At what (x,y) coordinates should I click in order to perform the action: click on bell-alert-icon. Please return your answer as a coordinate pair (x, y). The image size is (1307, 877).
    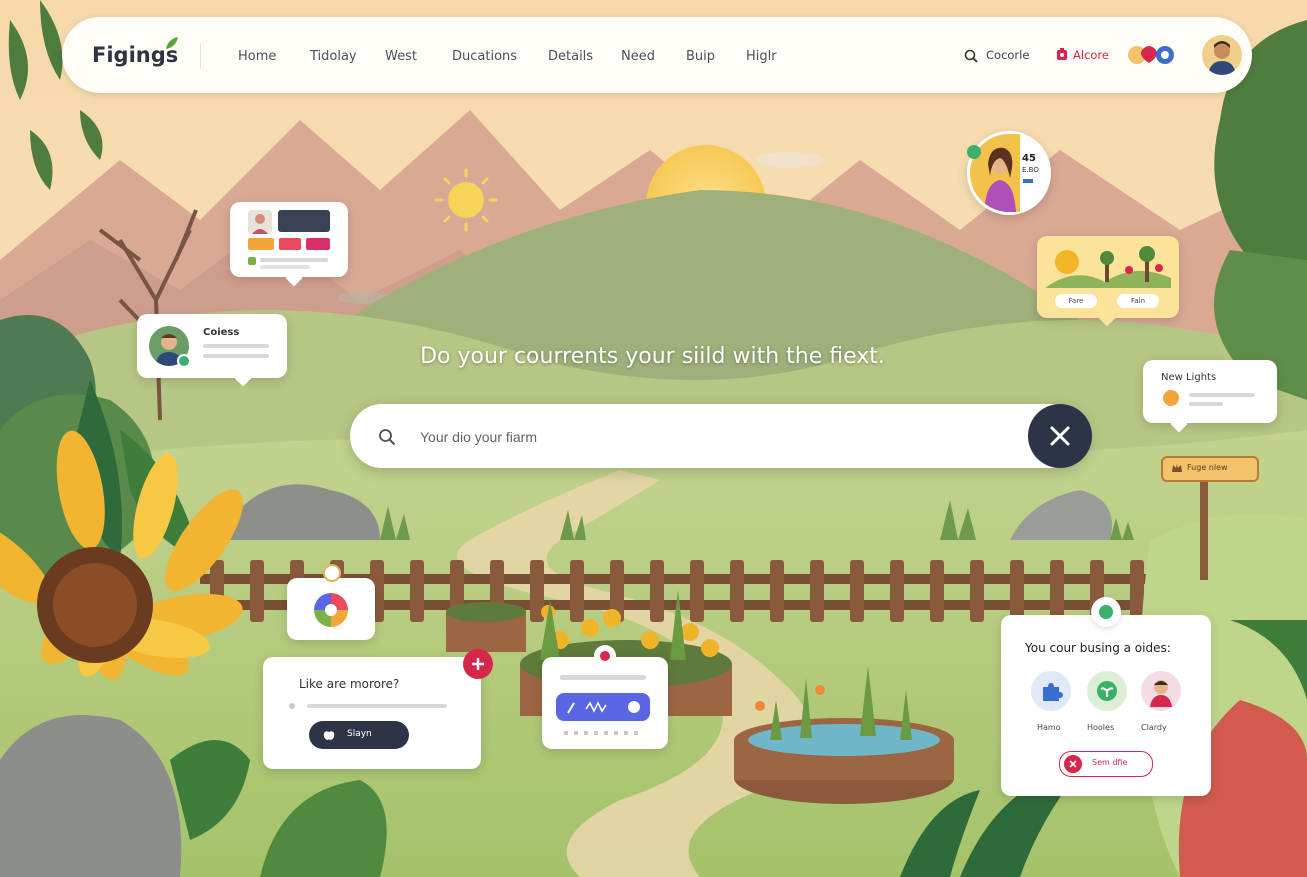
    Looking at the image, I should click on (1062, 54).